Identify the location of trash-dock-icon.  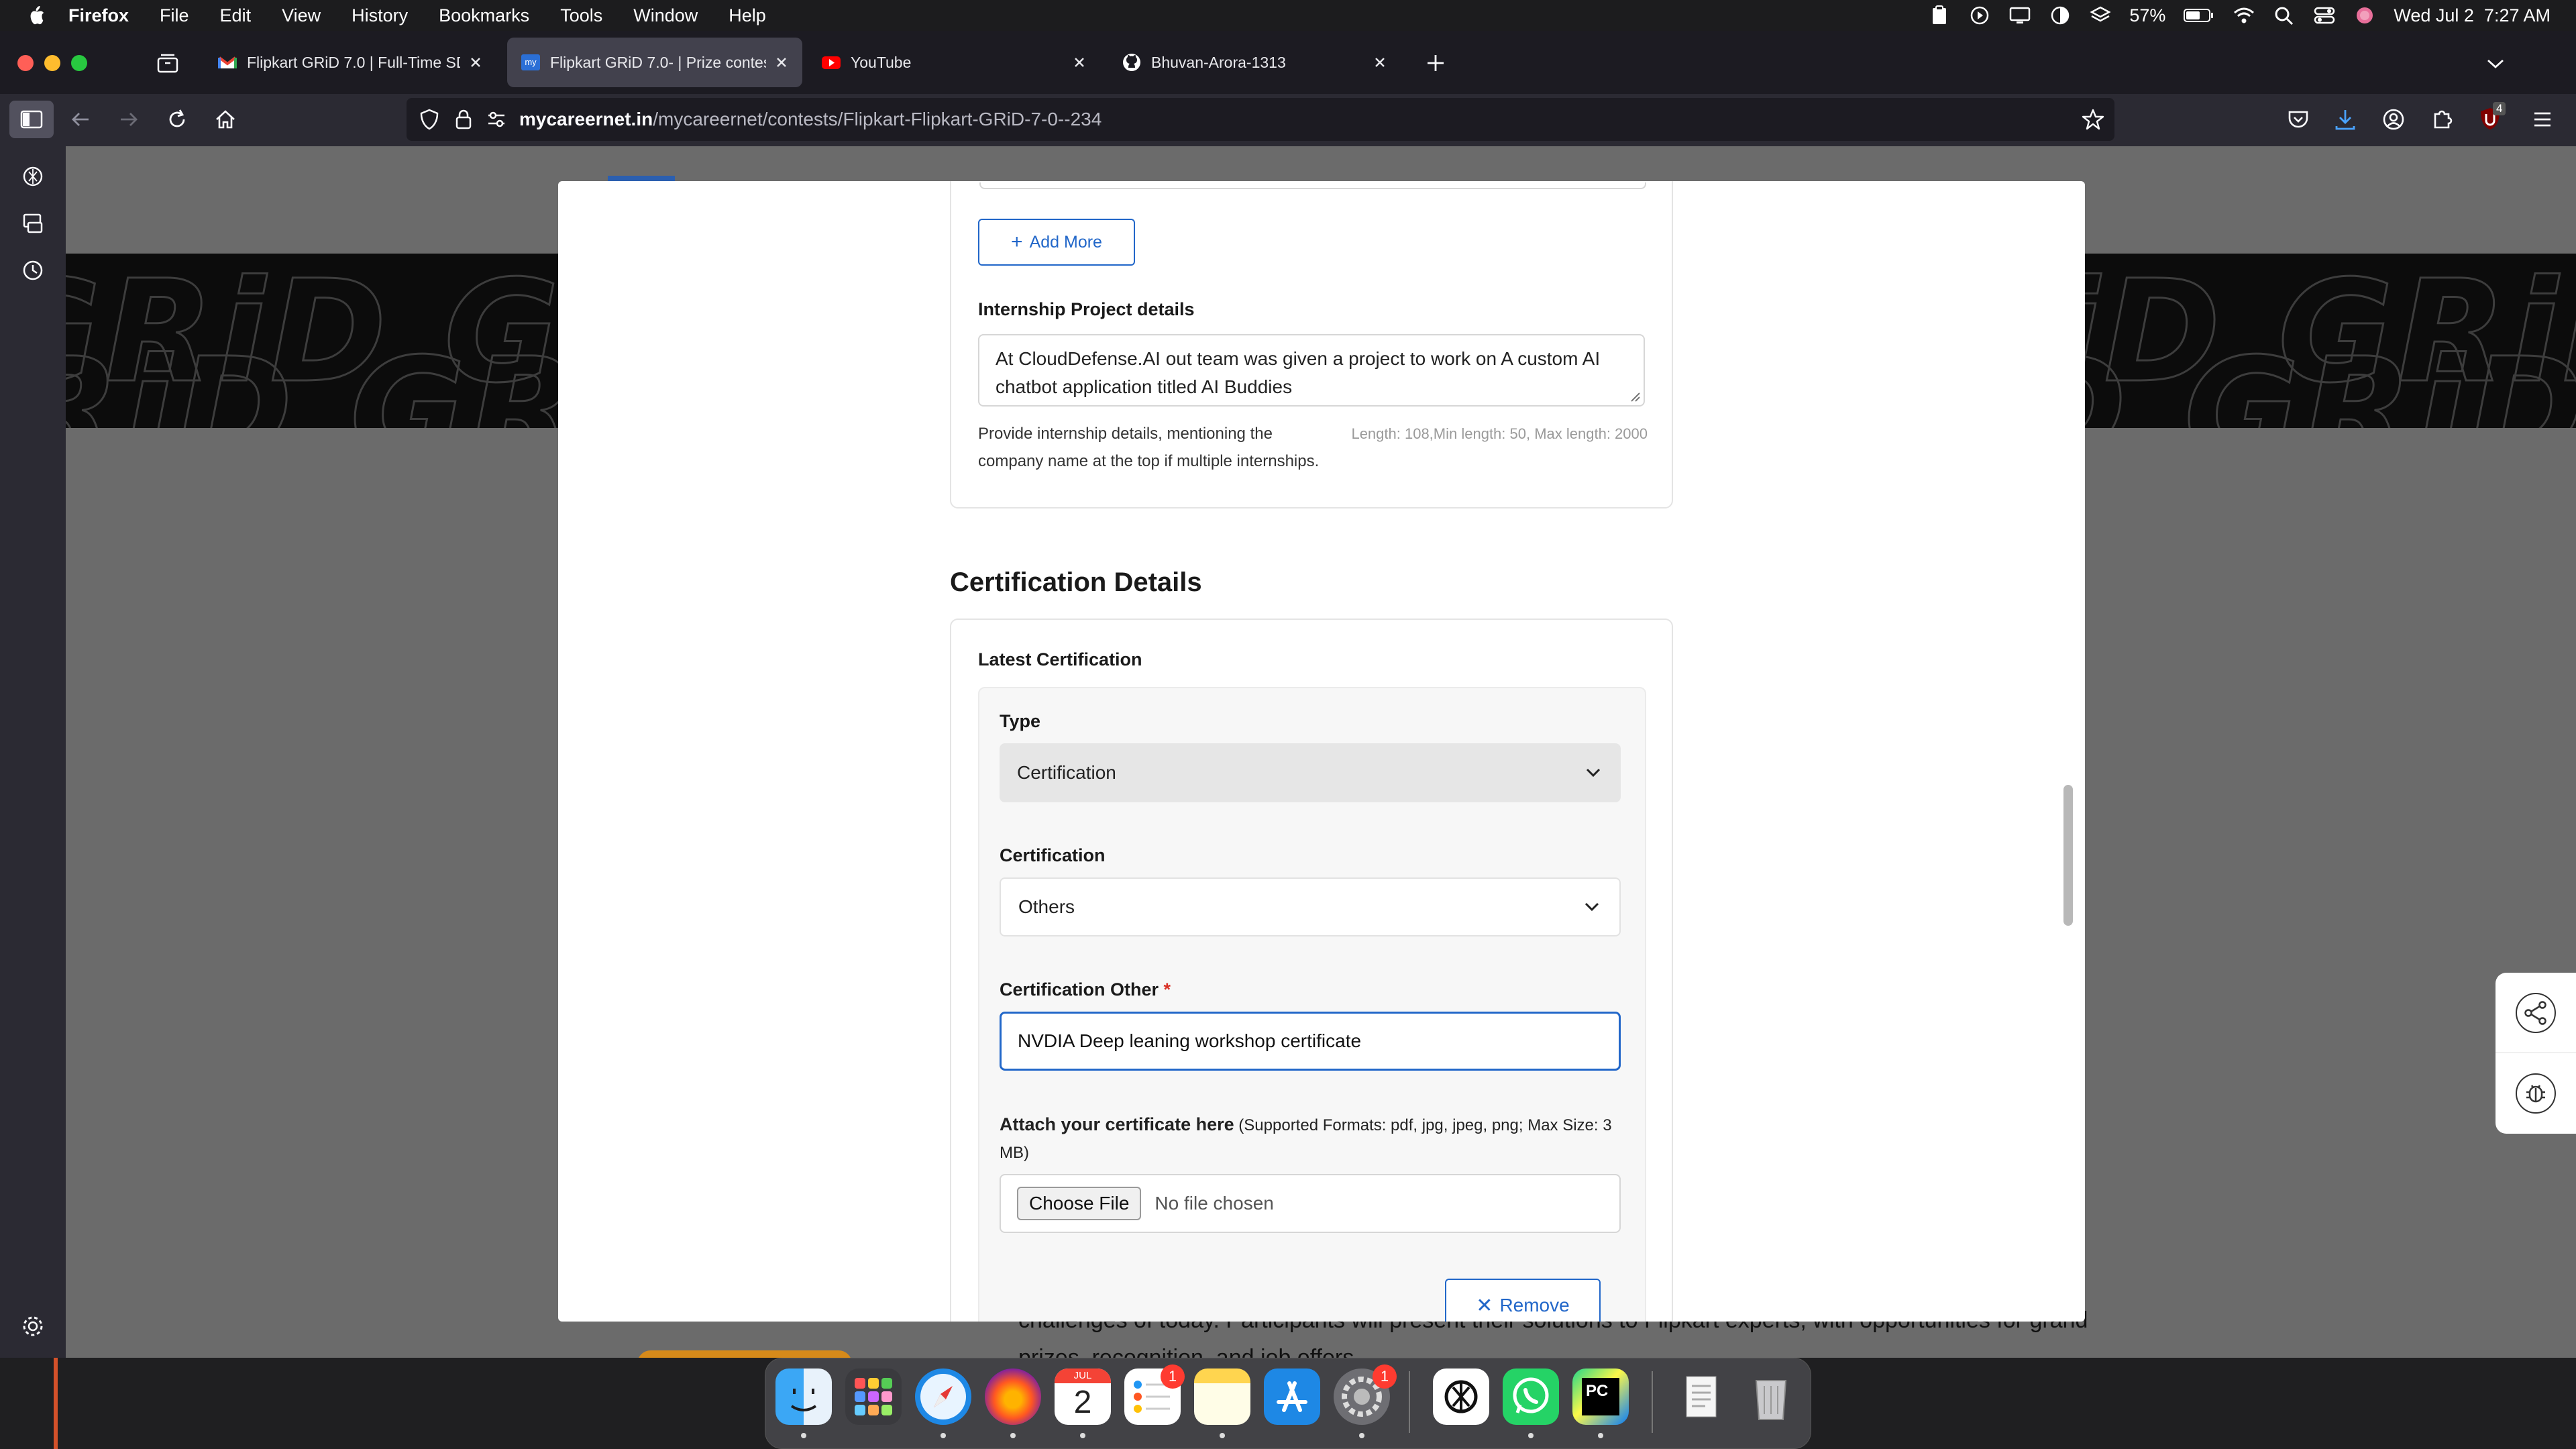
(1771, 1396).